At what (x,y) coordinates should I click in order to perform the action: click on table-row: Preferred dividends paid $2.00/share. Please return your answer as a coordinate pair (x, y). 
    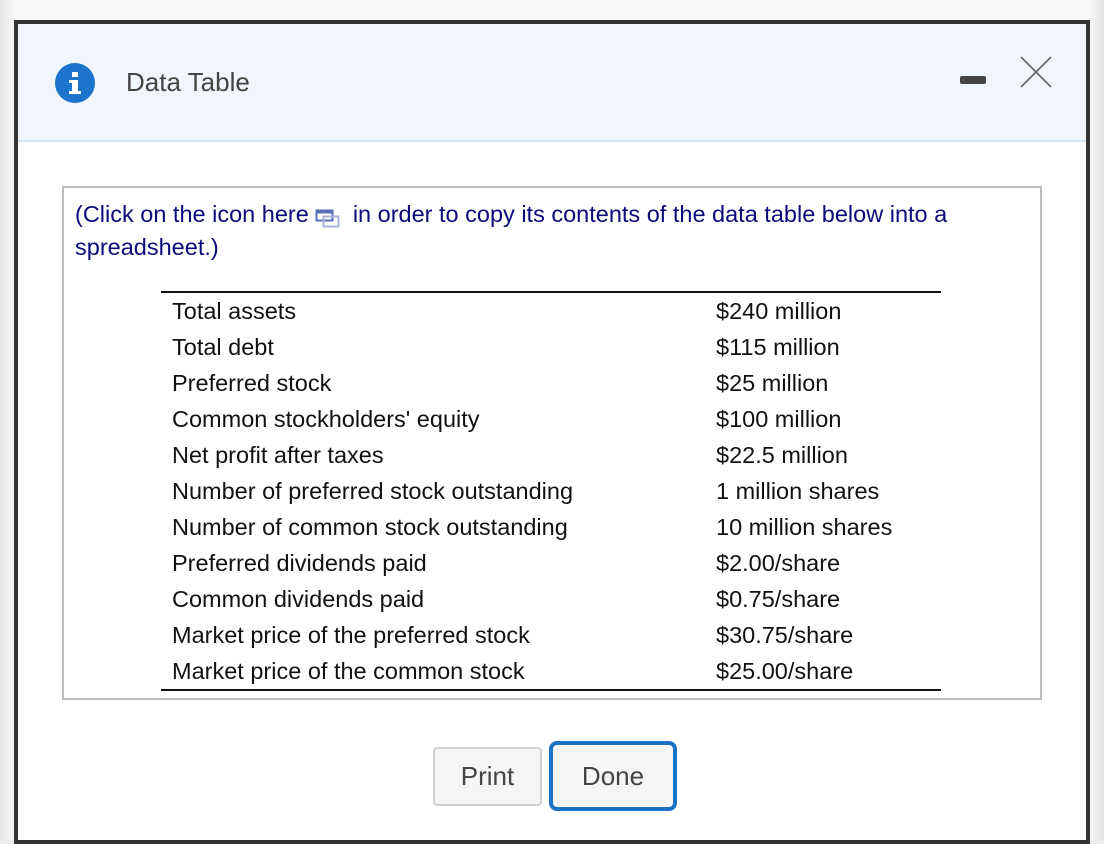
    Looking at the image, I should click on (551, 563).